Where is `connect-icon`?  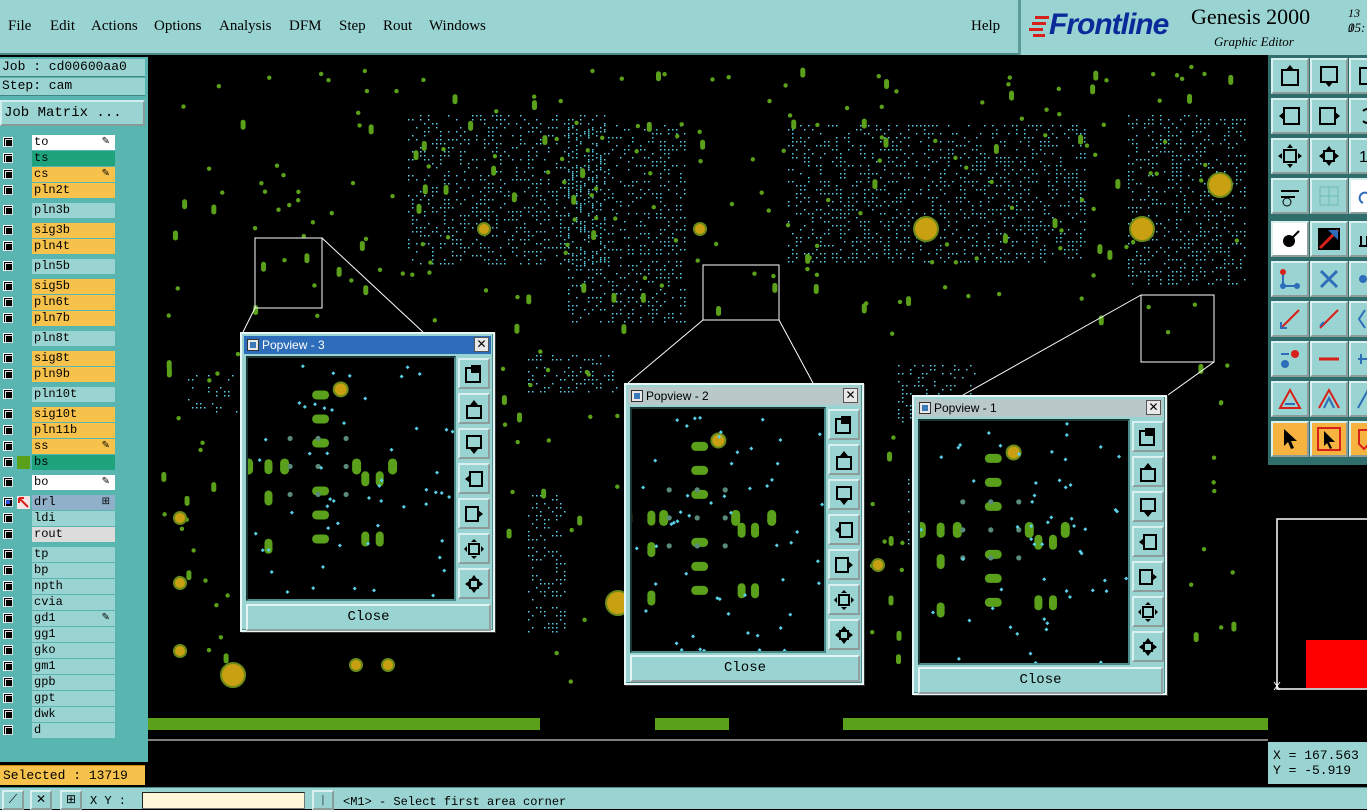
connect-icon is located at coordinates (1290, 279).